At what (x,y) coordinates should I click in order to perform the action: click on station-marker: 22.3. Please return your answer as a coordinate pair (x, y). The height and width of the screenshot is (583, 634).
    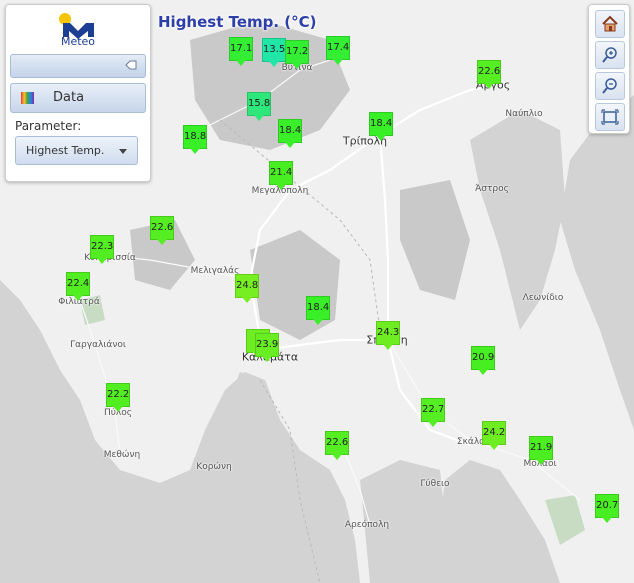
    Looking at the image, I should click on (102, 249).